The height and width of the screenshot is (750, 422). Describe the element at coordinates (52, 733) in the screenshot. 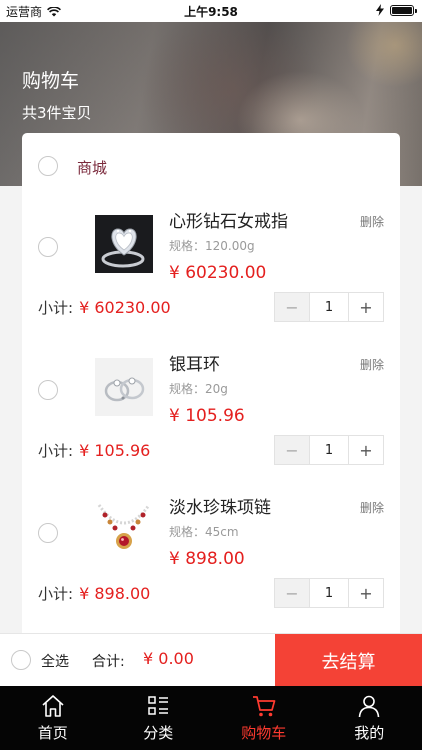

I see `tab-label: 首页` at that location.